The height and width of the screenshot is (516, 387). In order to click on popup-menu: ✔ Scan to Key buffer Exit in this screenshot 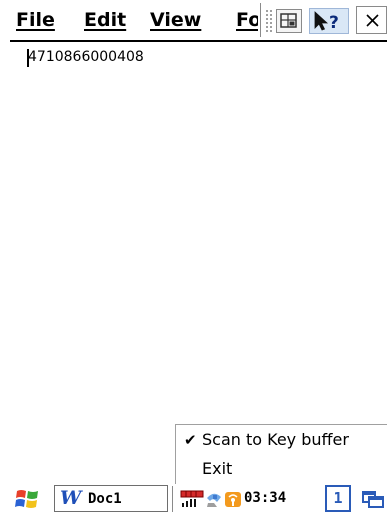, I will do `click(281, 454)`.